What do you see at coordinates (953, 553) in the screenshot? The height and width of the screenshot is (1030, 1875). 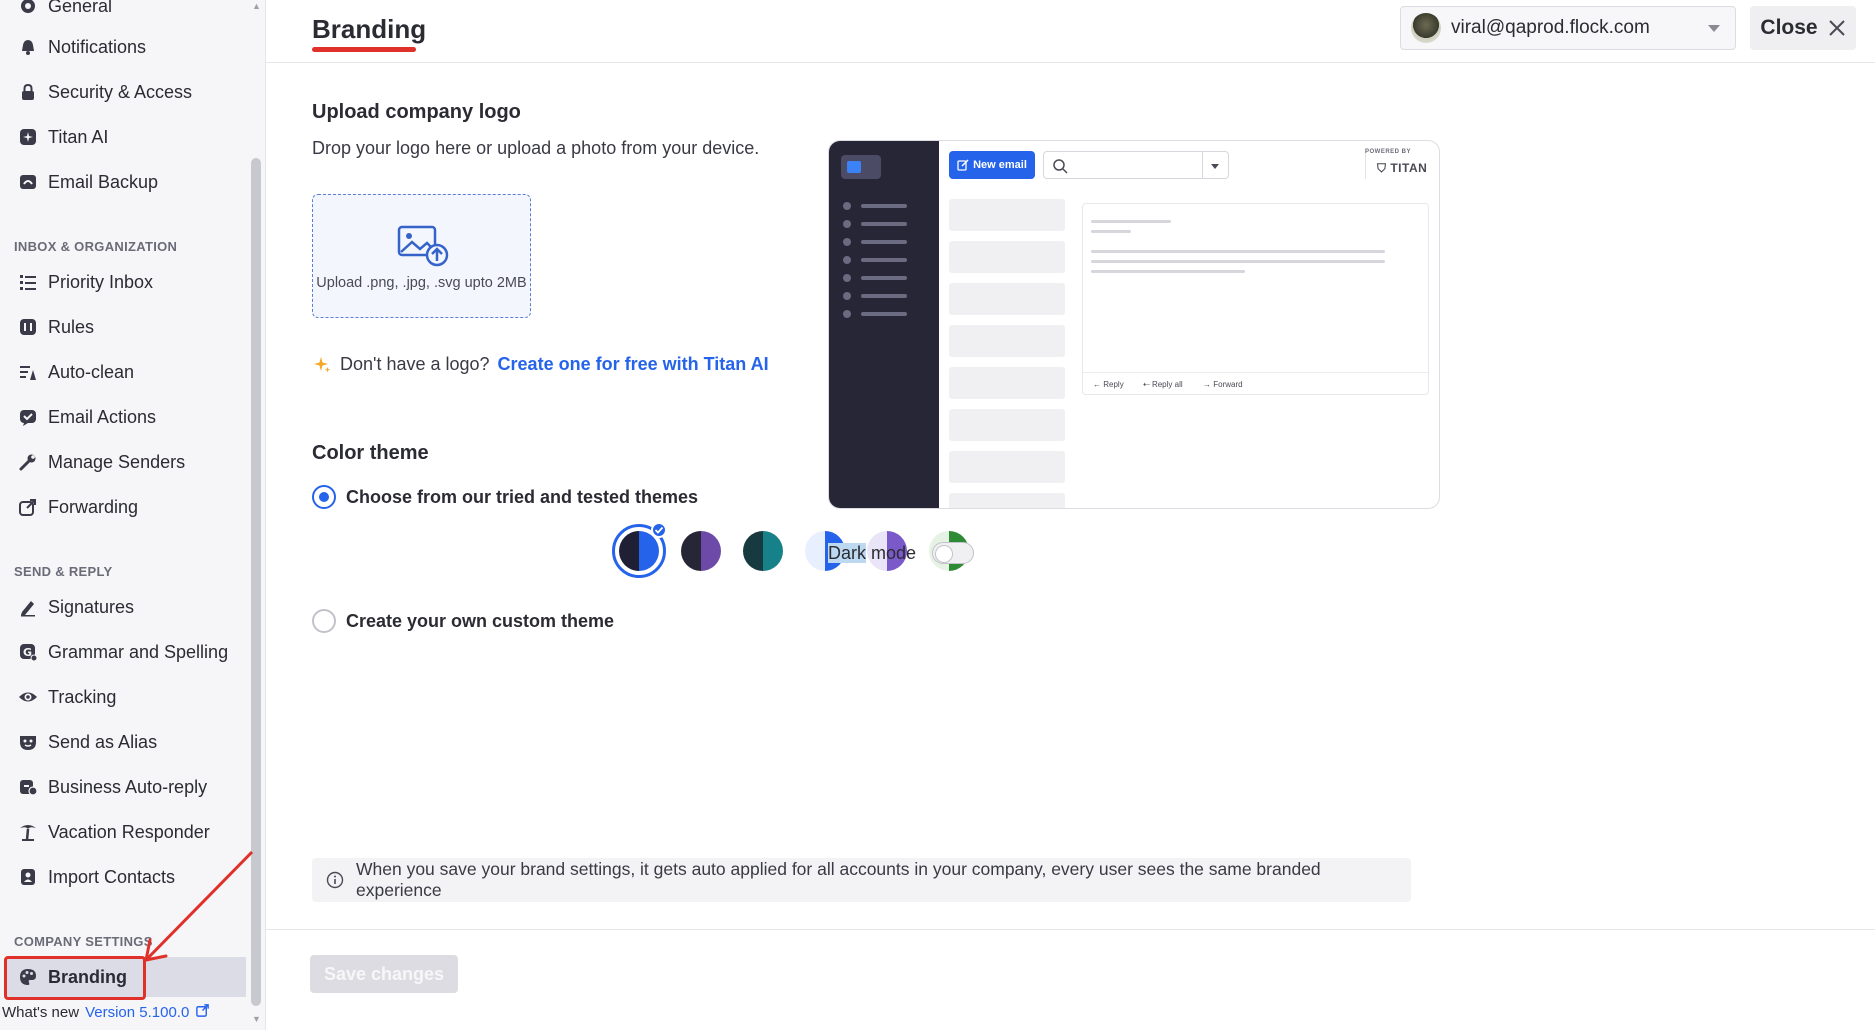 I see `dark-mode-toggle` at bounding box center [953, 553].